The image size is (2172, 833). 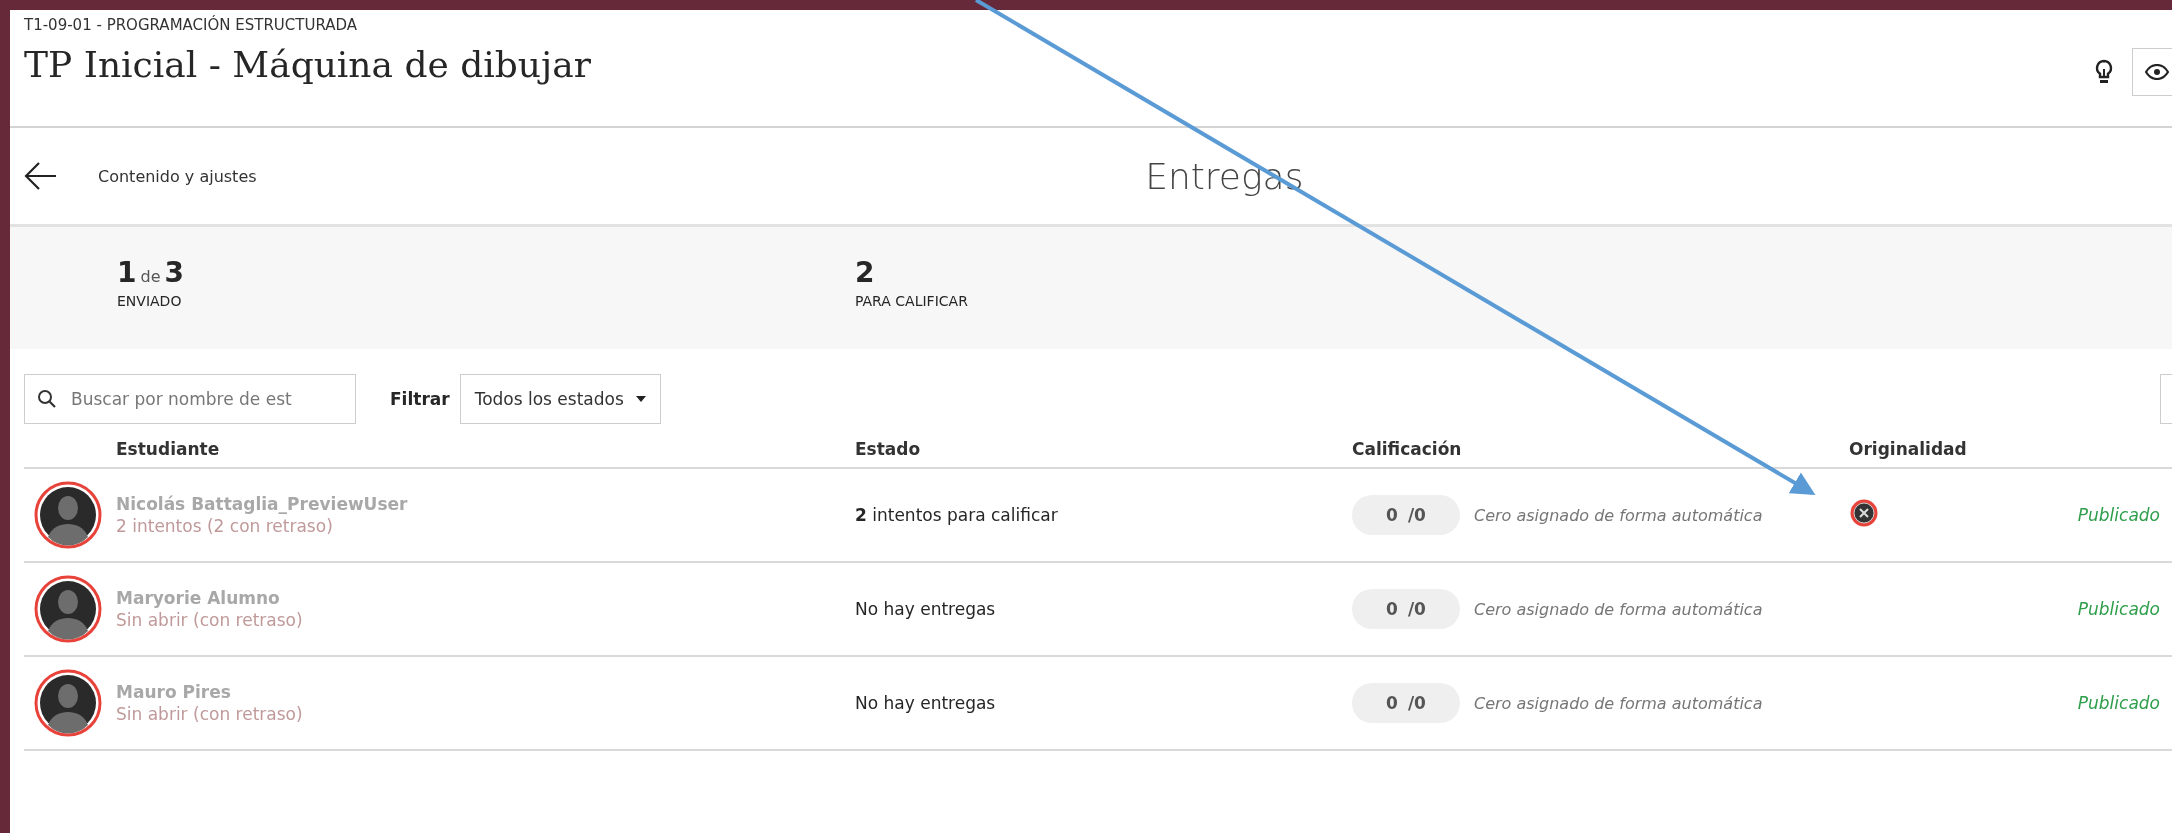 What do you see at coordinates (191, 25) in the screenshot?
I see `course-code: T1-09-01 - PROGRAMACIÓN ESTRUCTURADA` at bounding box center [191, 25].